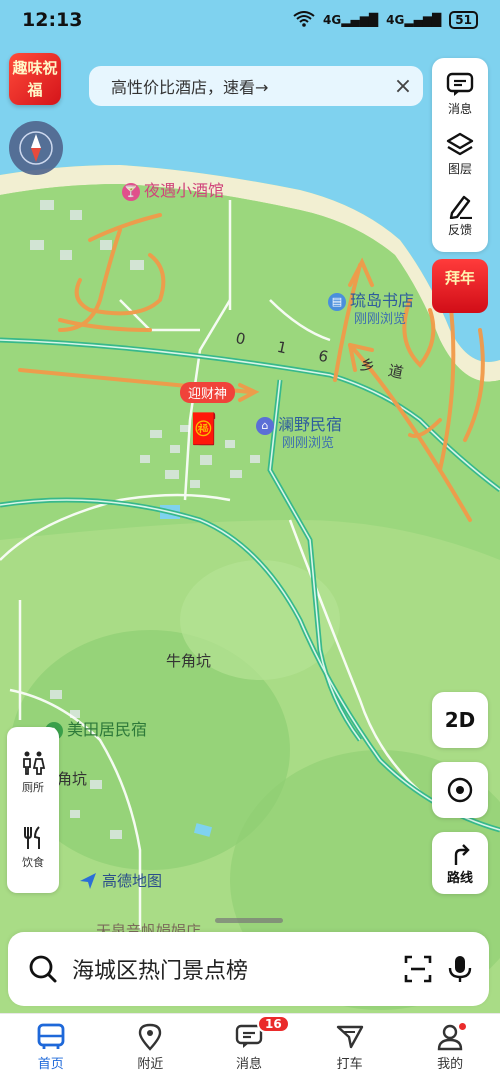 This screenshot has height=1080, width=500. What do you see at coordinates (150, 1037) in the screenshot?
I see `location-pin-icon` at bounding box center [150, 1037].